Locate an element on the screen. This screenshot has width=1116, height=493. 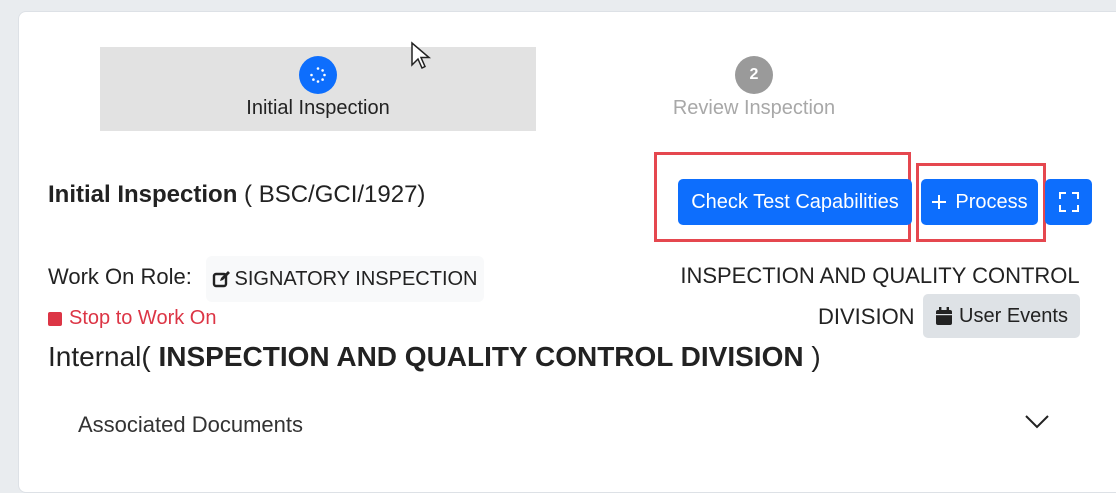
stepper: Initial Inspection 2 Review Inspection is located at coordinates (536, 89).